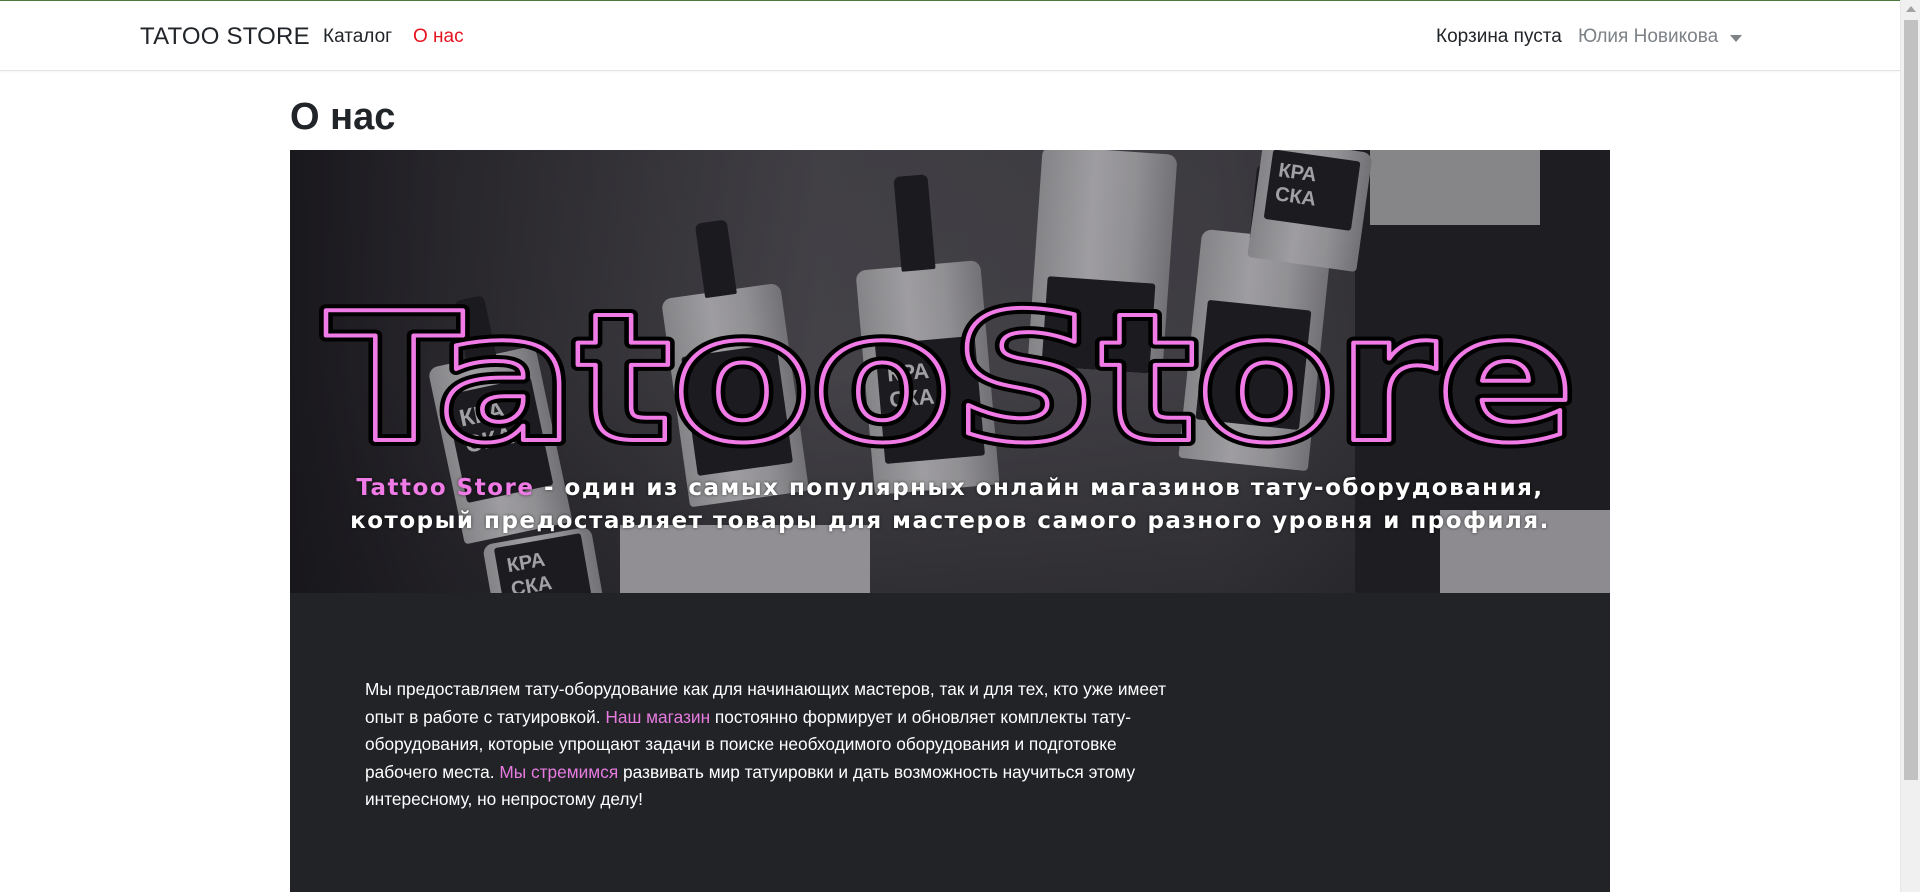  I want to click on page-title: О нас, so click(343, 117).